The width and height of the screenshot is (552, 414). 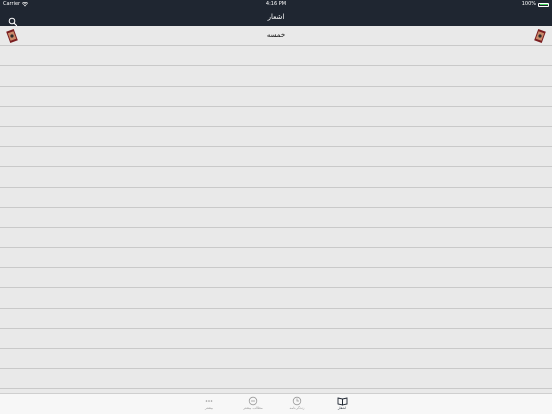 I want to click on page-title: اشعار, so click(x=276, y=17).